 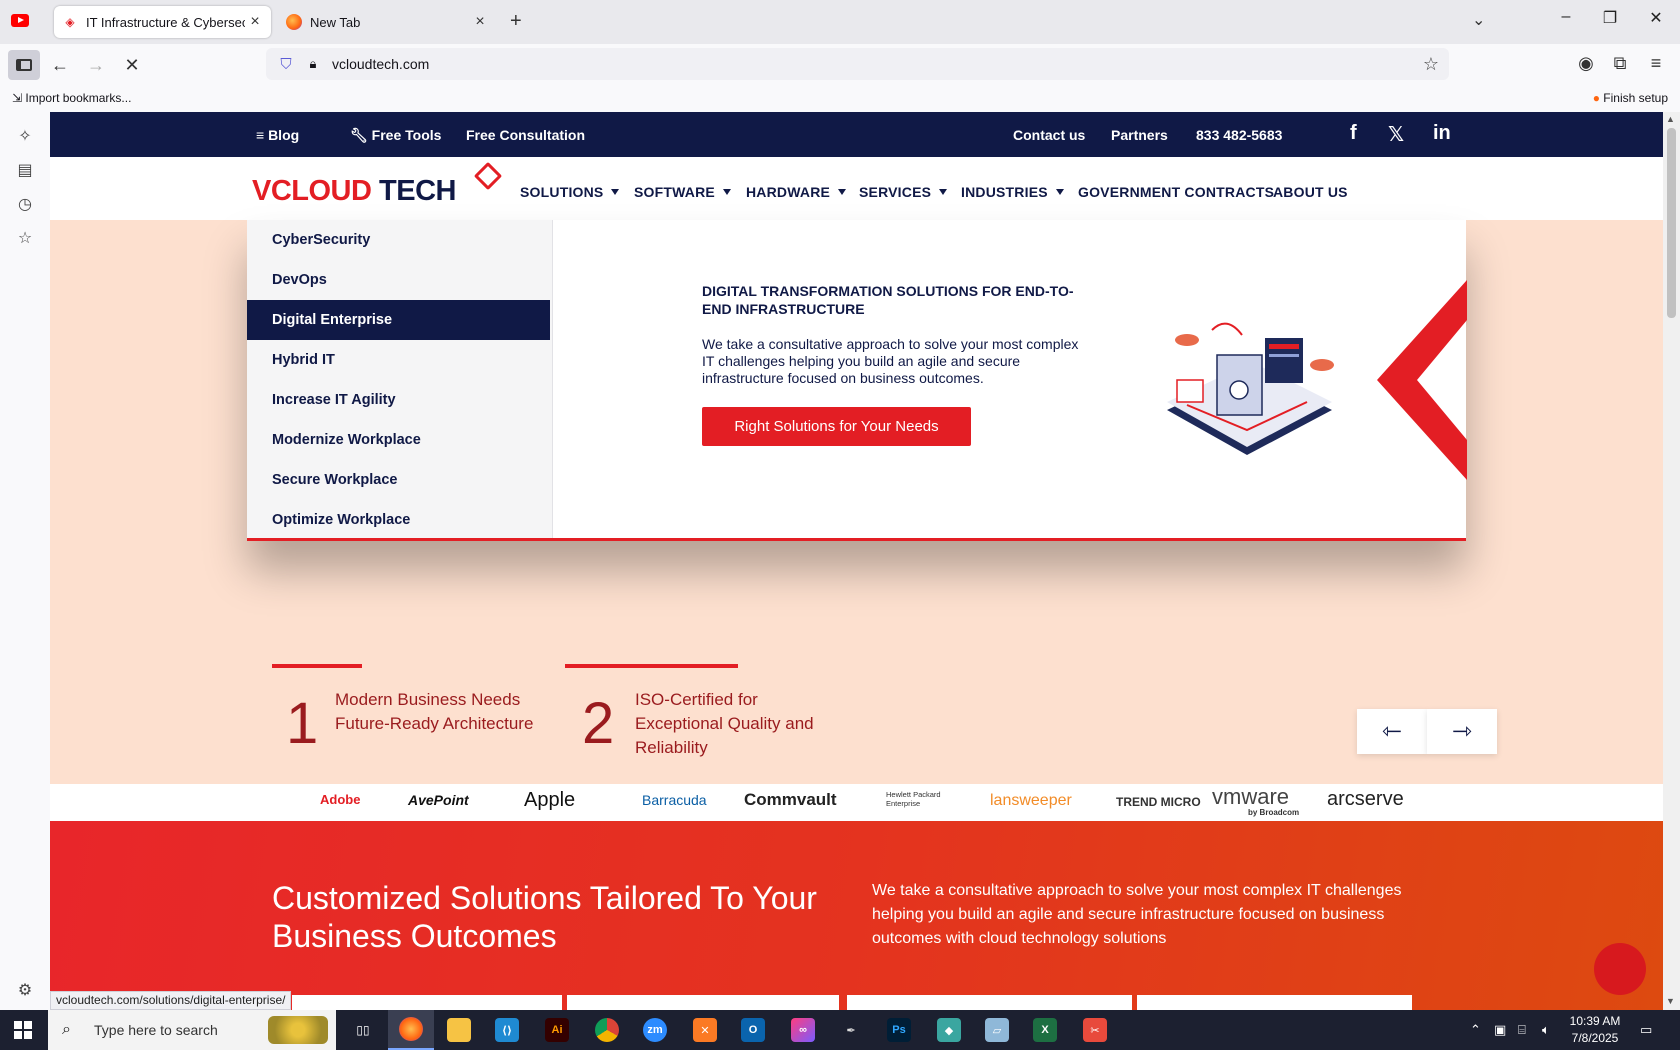 What do you see at coordinates (1475, 1030) in the screenshot?
I see `tray-chevron-up-icon: ⌃` at bounding box center [1475, 1030].